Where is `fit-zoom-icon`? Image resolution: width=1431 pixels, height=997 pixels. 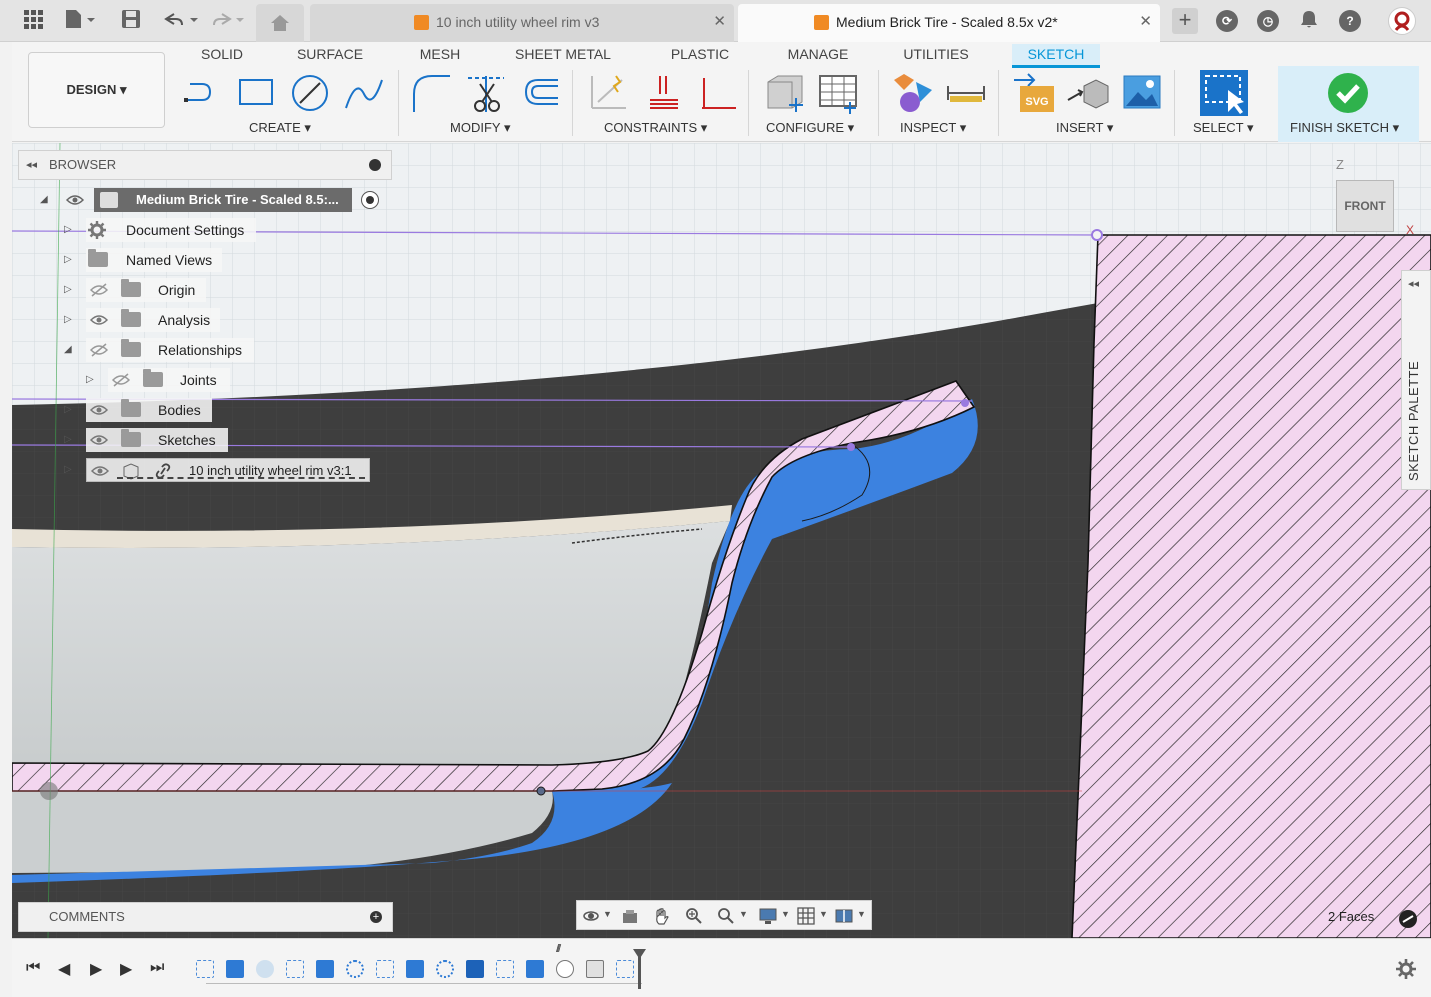 fit-zoom-icon is located at coordinates (726, 916).